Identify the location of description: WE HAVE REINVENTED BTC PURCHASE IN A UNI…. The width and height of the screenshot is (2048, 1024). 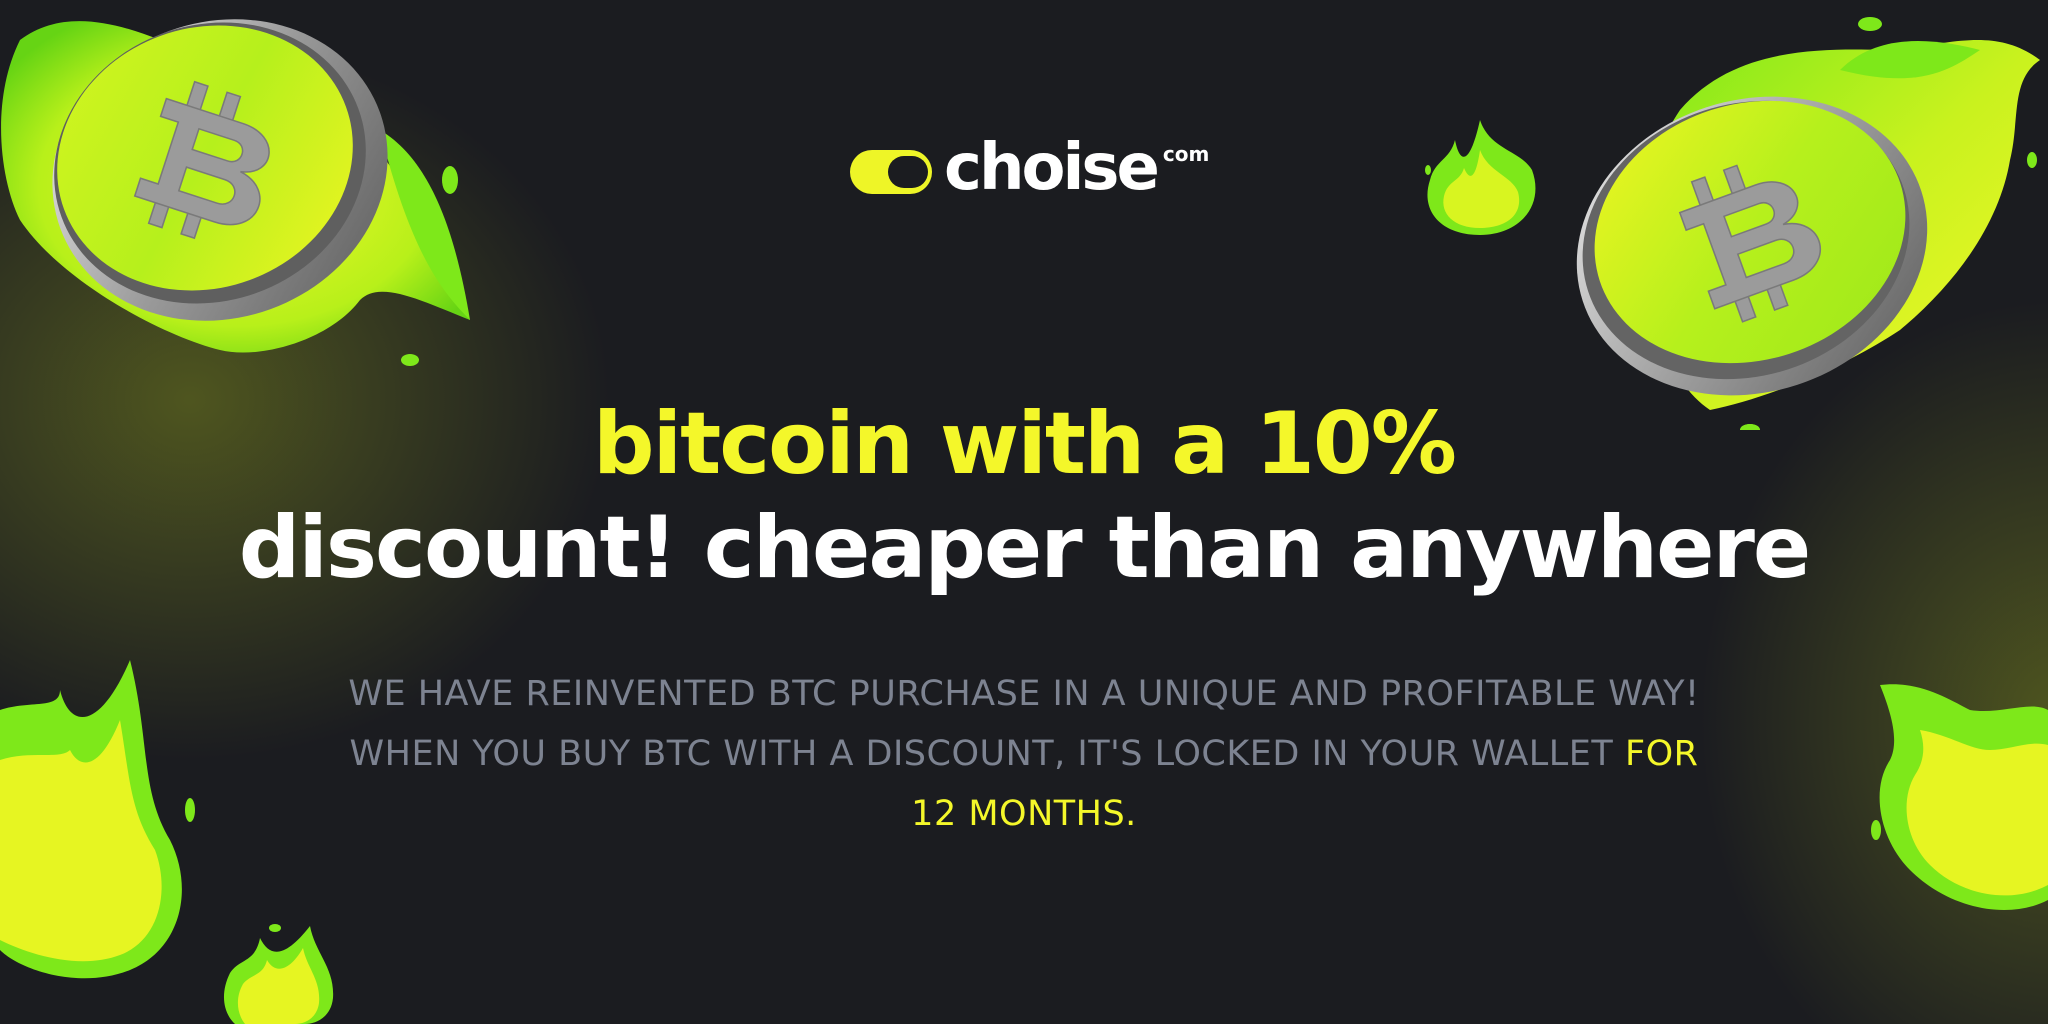
(1024, 754).